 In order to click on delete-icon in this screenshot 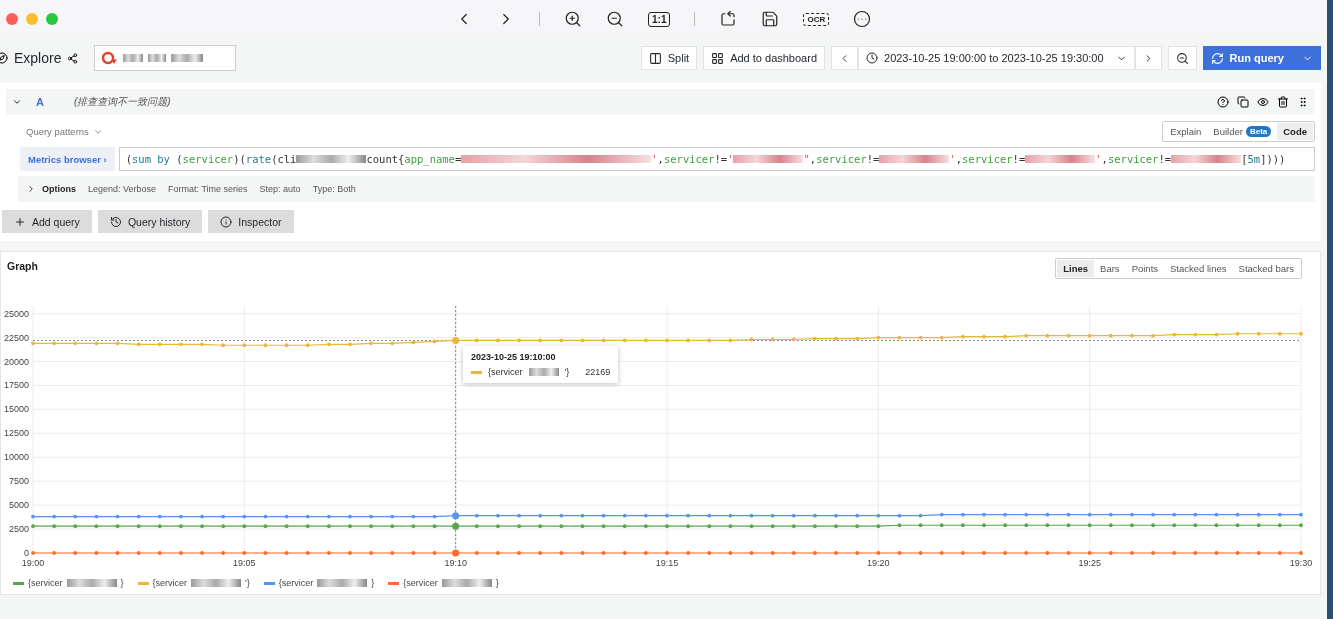, I will do `click(1283, 102)`.